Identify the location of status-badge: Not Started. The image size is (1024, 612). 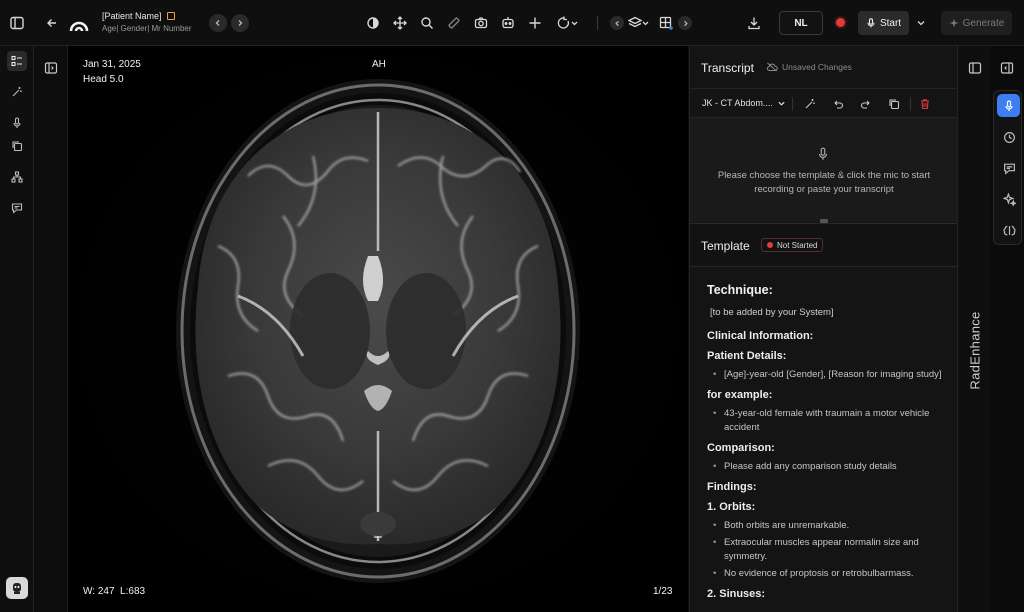
(792, 245).